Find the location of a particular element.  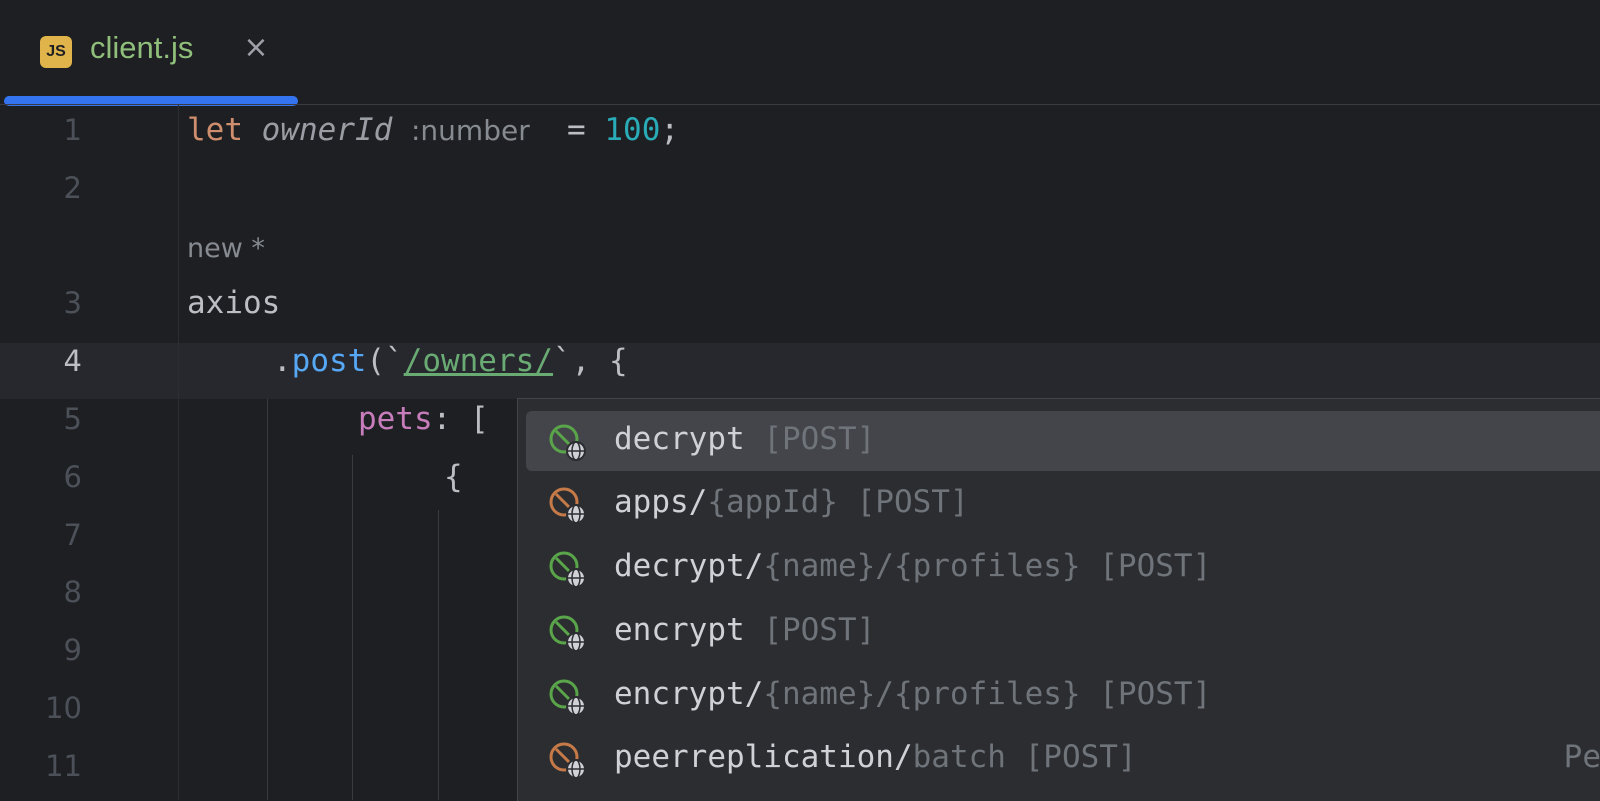

completion-item: decrypt [POST] is located at coordinates (1063, 441).